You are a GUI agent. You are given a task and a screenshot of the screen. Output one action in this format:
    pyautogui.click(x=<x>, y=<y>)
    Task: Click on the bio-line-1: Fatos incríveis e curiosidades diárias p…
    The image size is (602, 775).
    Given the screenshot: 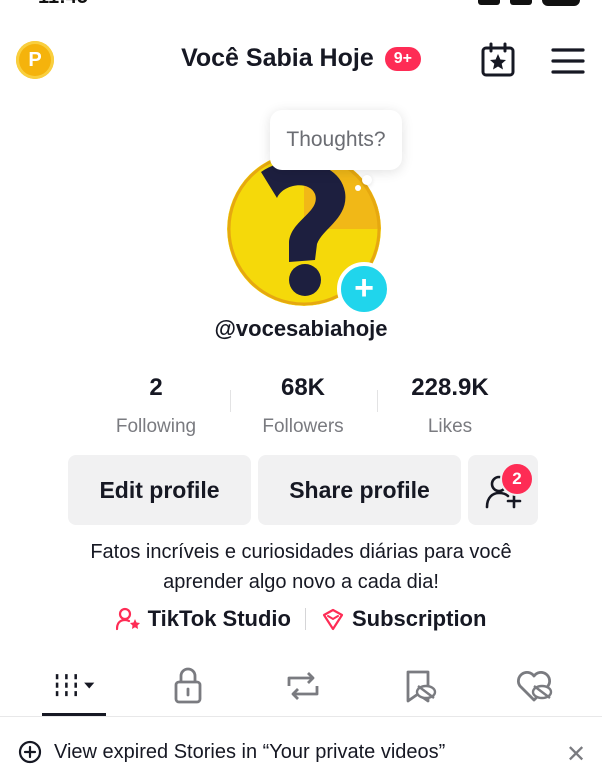 What is the action you would take?
    pyautogui.click(x=301, y=552)
    